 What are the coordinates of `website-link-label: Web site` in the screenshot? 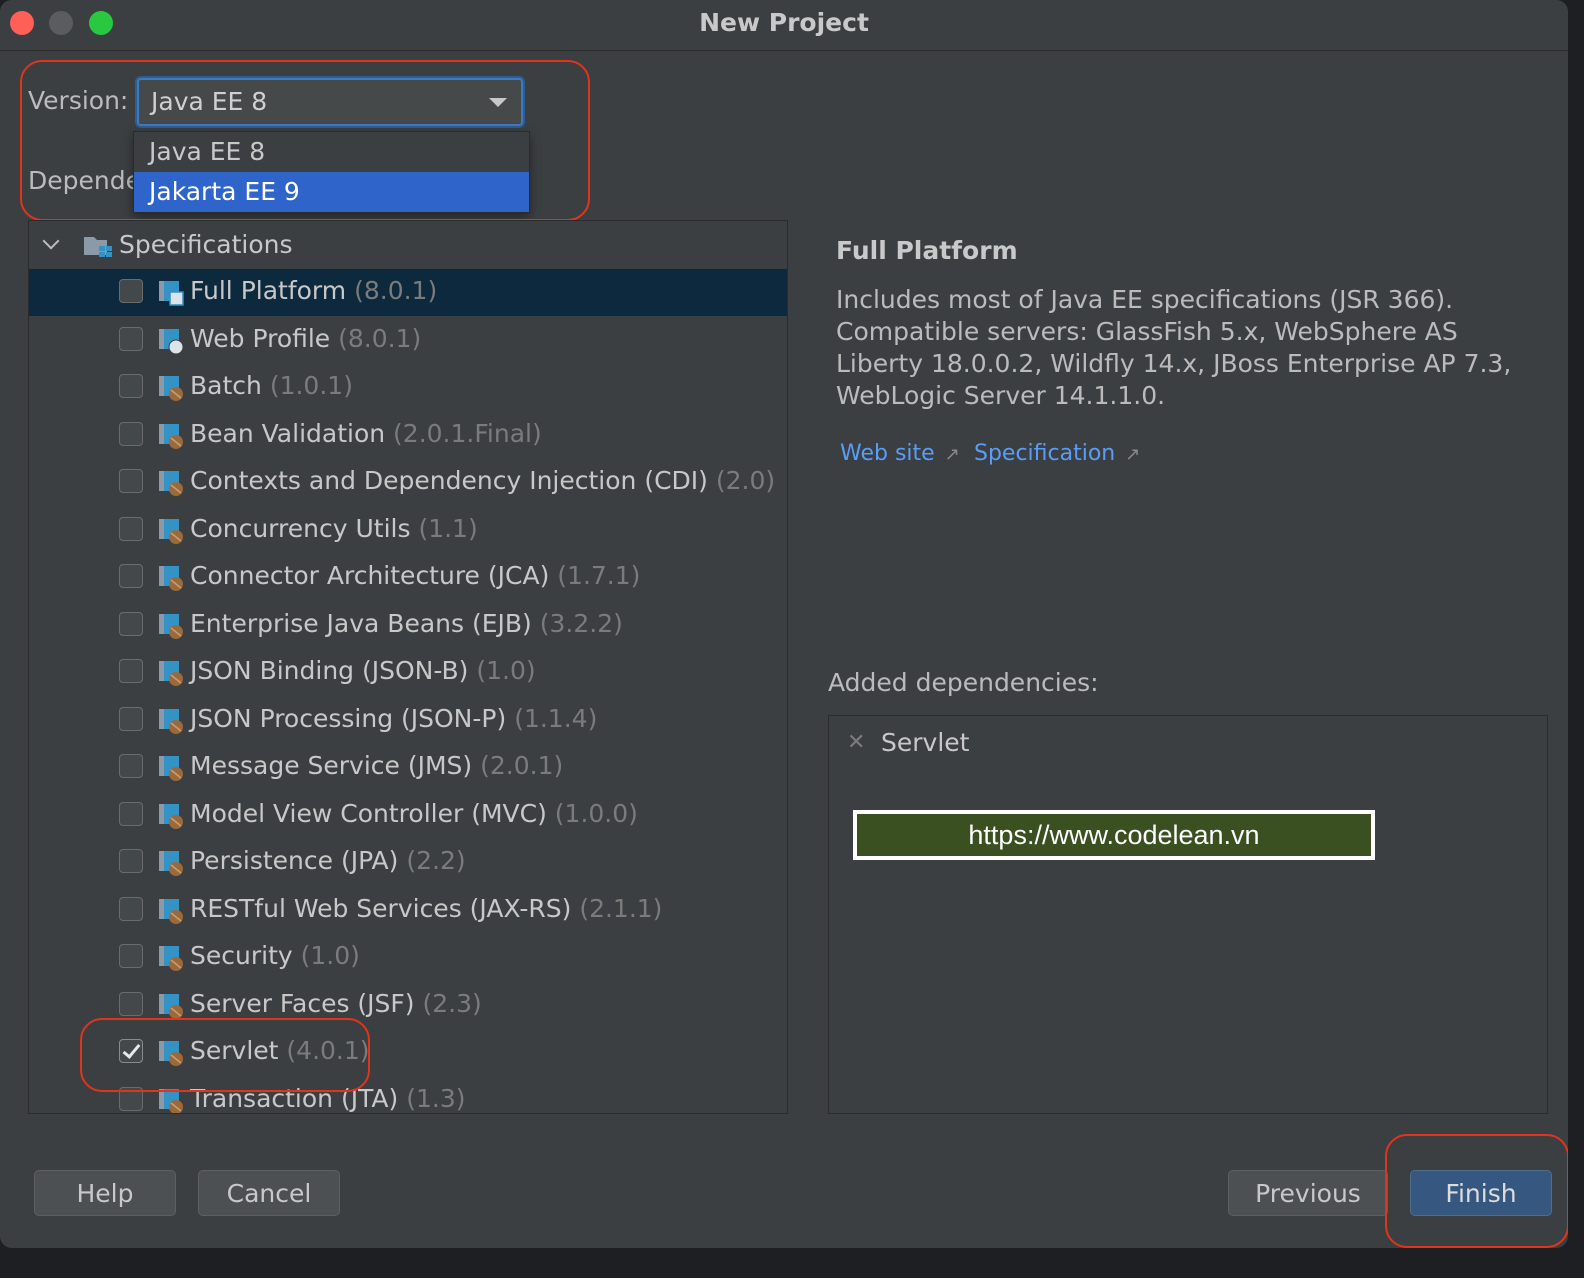 It's located at (887, 453).